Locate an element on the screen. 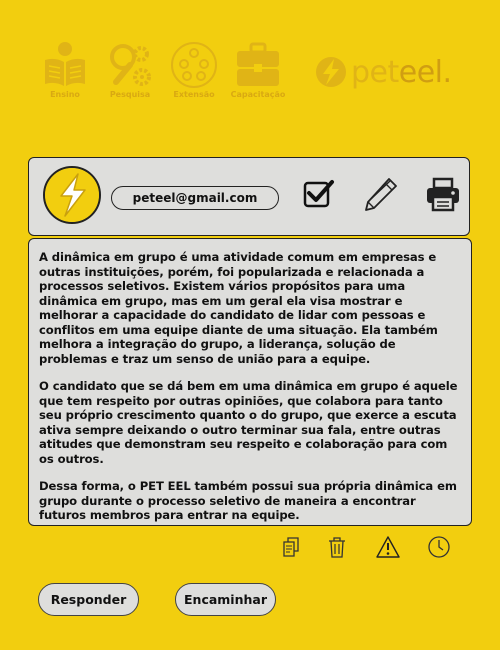 This screenshot has height=650, width=500. nav-label-pesquisa: Pesquisa is located at coordinates (130, 94).